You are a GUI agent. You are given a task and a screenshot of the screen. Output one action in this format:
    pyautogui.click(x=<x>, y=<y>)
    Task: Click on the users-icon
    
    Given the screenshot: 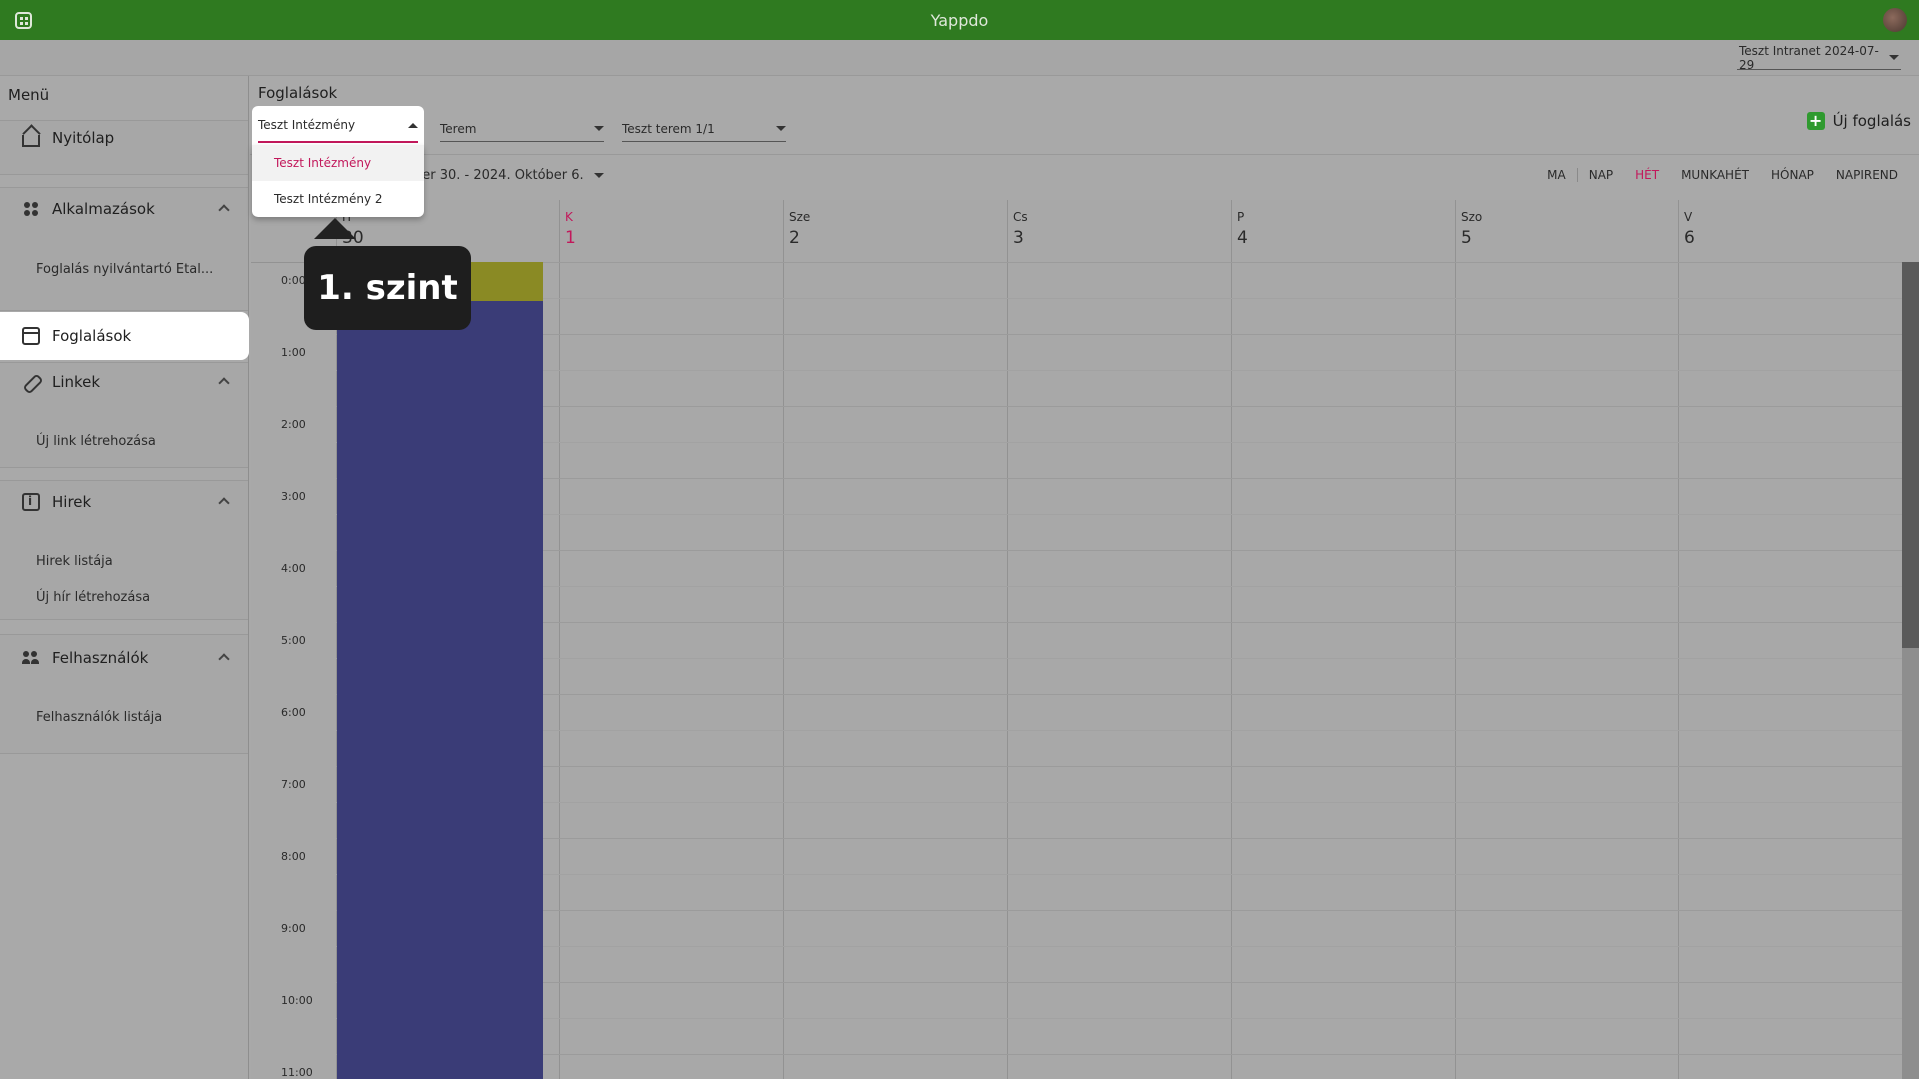 What is the action you would take?
    pyautogui.click(x=31, y=658)
    